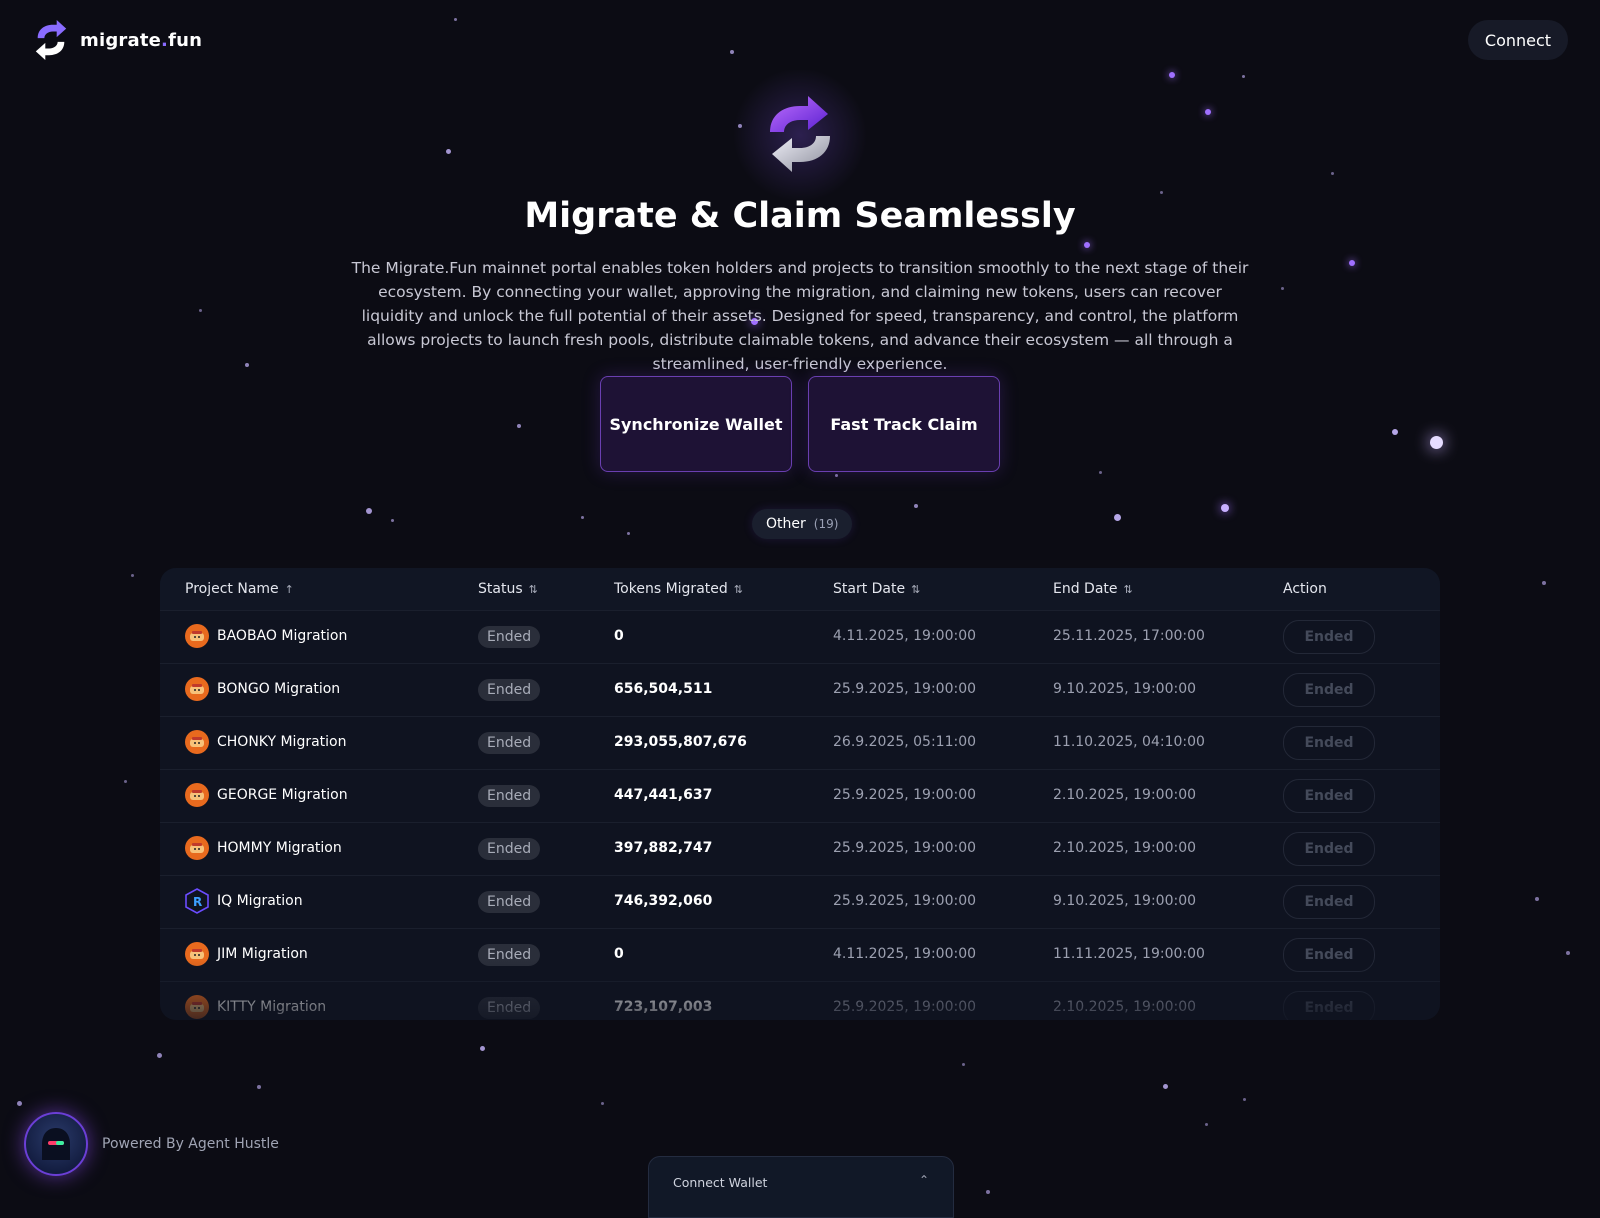 This screenshot has height=1218, width=1600. What do you see at coordinates (826, 524) in the screenshot?
I see `filter-count: (19)` at bounding box center [826, 524].